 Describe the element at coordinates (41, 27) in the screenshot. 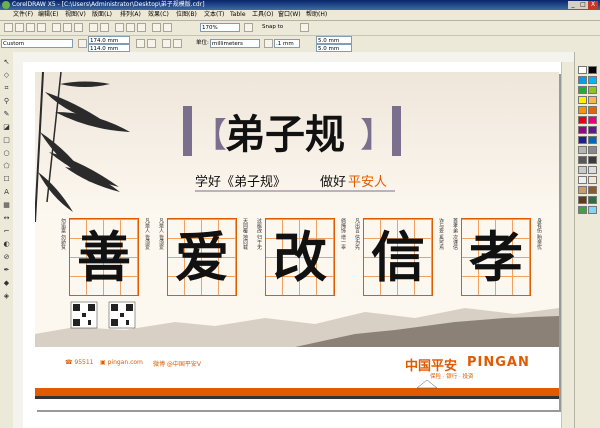

I see `print-button` at that location.